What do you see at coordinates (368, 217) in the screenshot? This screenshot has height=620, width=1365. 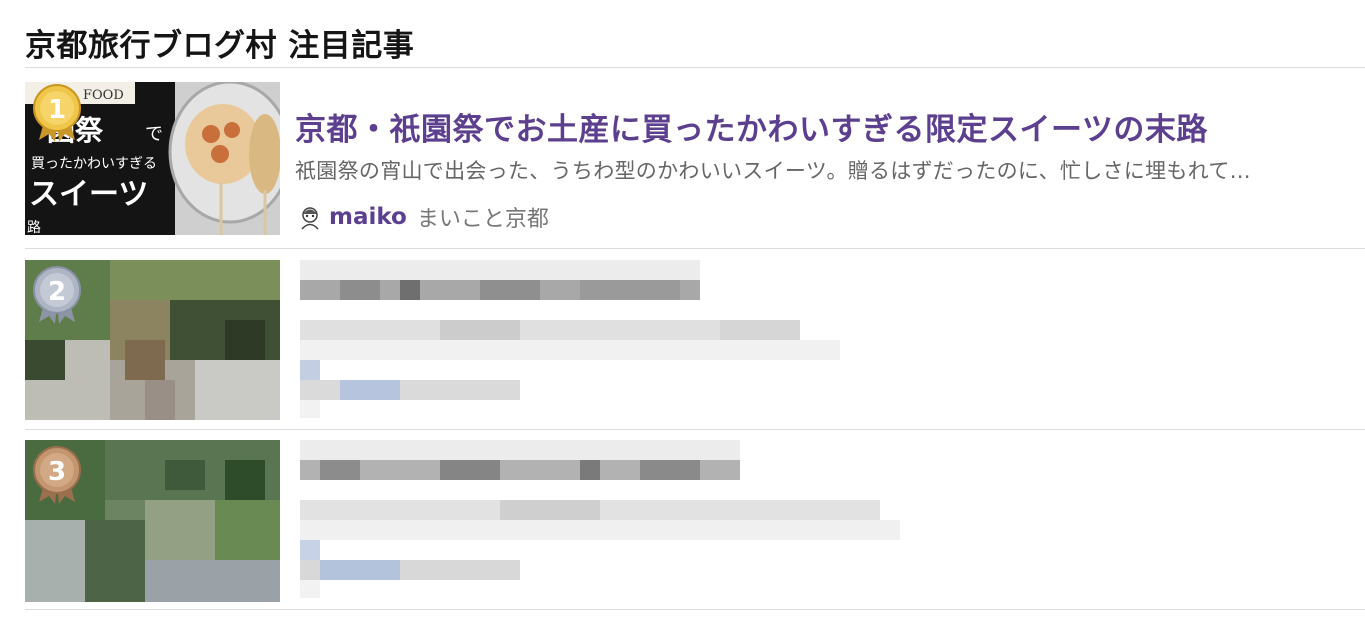 I see `author-name: maiko` at bounding box center [368, 217].